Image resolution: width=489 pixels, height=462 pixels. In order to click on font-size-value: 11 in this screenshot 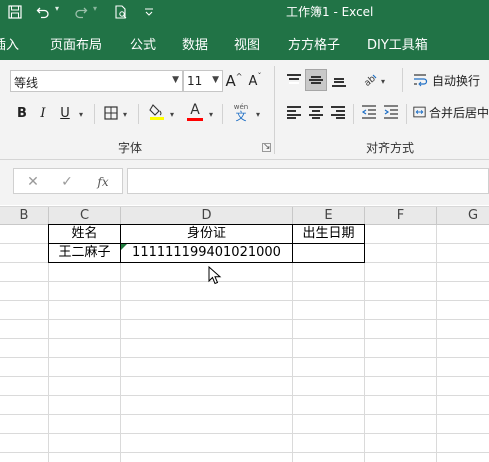, I will do `click(195, 81)`.